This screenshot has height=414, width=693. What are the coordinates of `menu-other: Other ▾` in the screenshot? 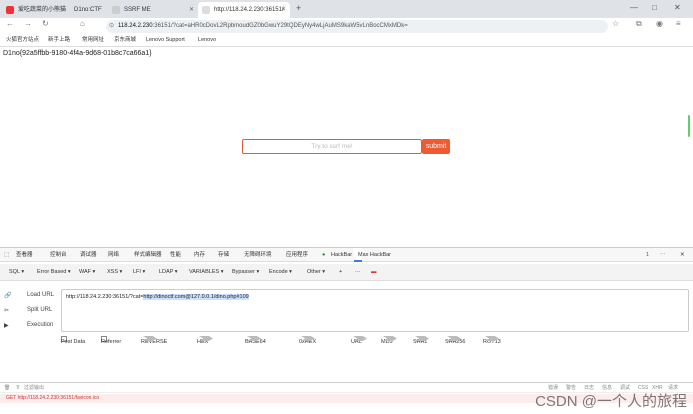 It's located at (316, 272).